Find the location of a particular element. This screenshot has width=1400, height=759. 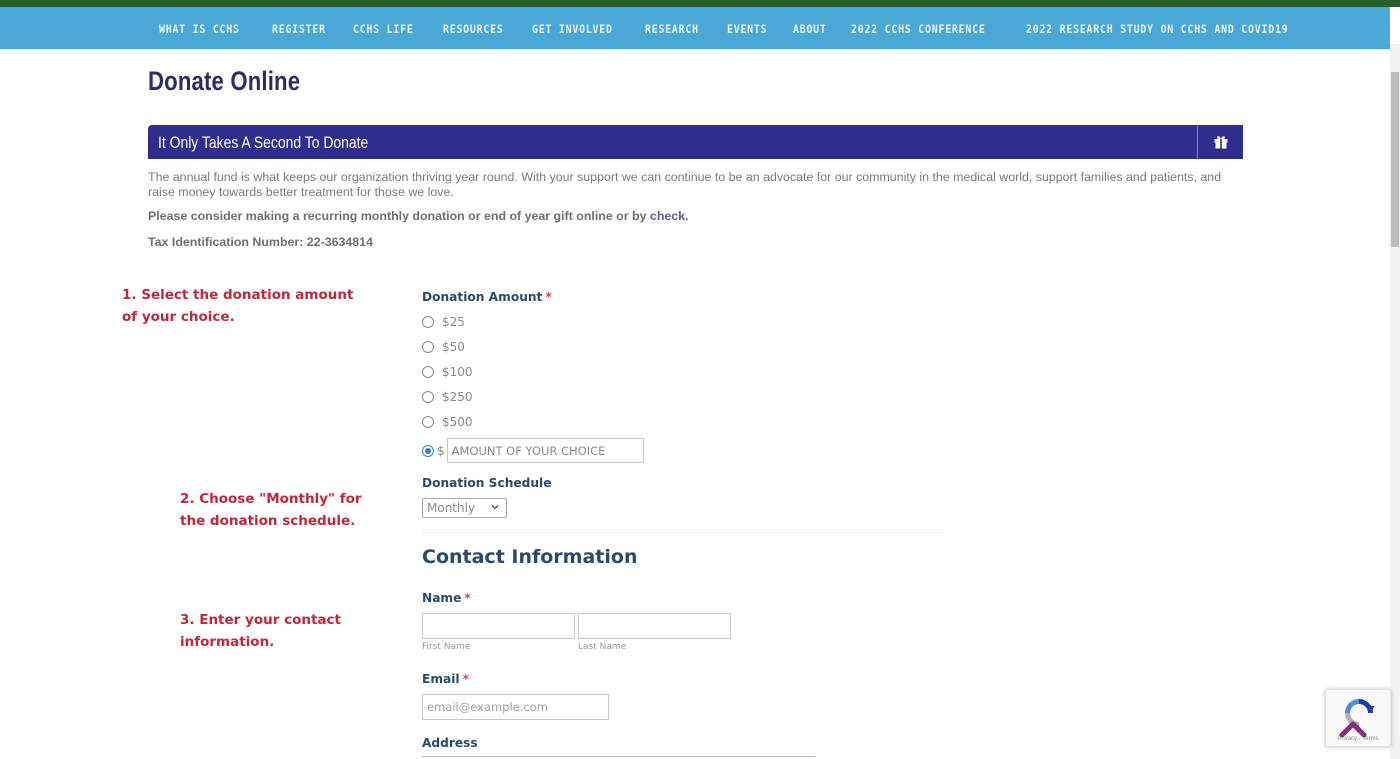

amount-option-250: $250 is located at coordinates (447, 397).